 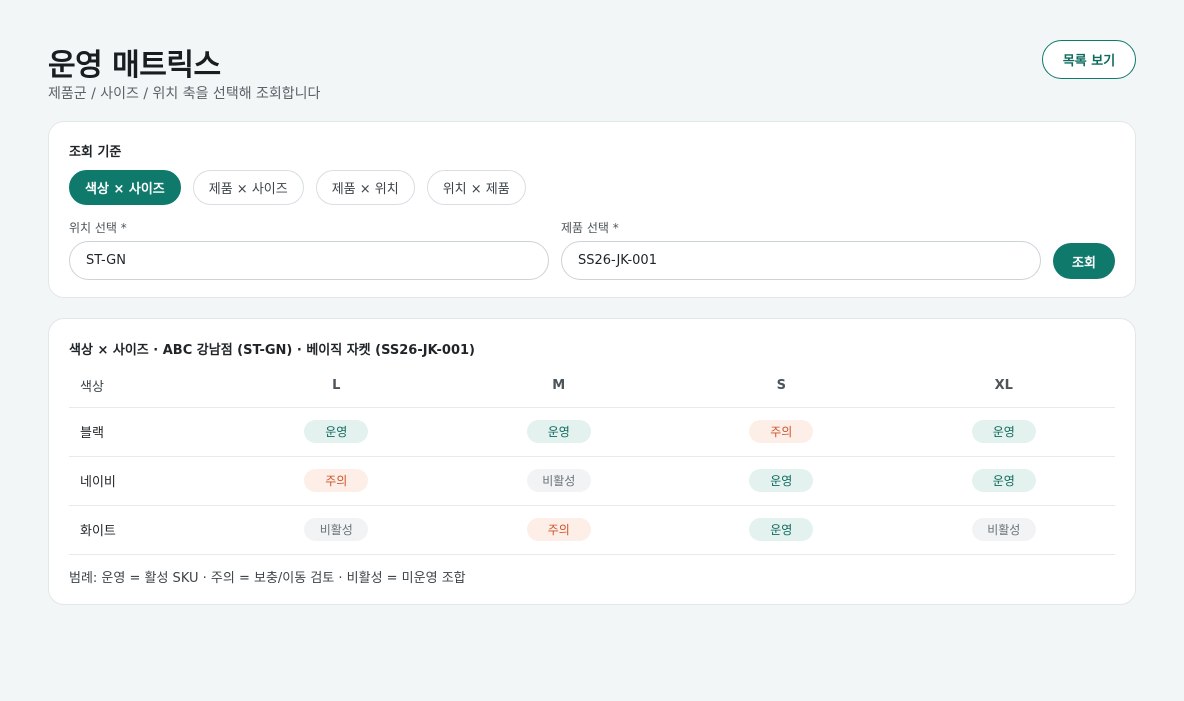 I want to click on row-header: 색상, so click(x=147, y=386).